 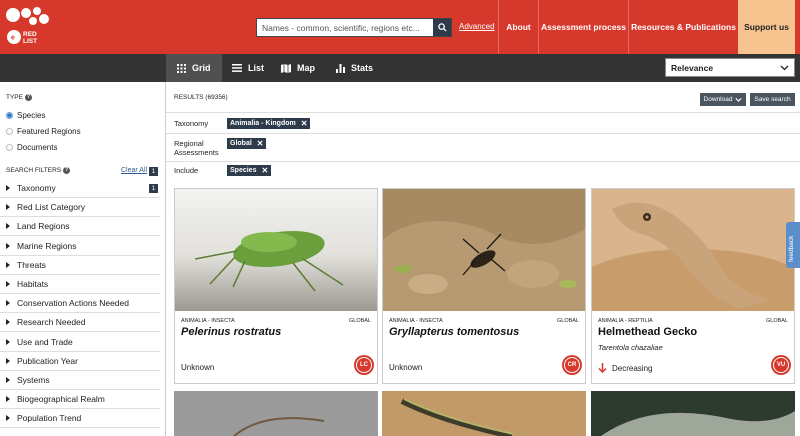 I want to click on type-option-featured-regions: Featured Regions, so click(x=43, y=131).